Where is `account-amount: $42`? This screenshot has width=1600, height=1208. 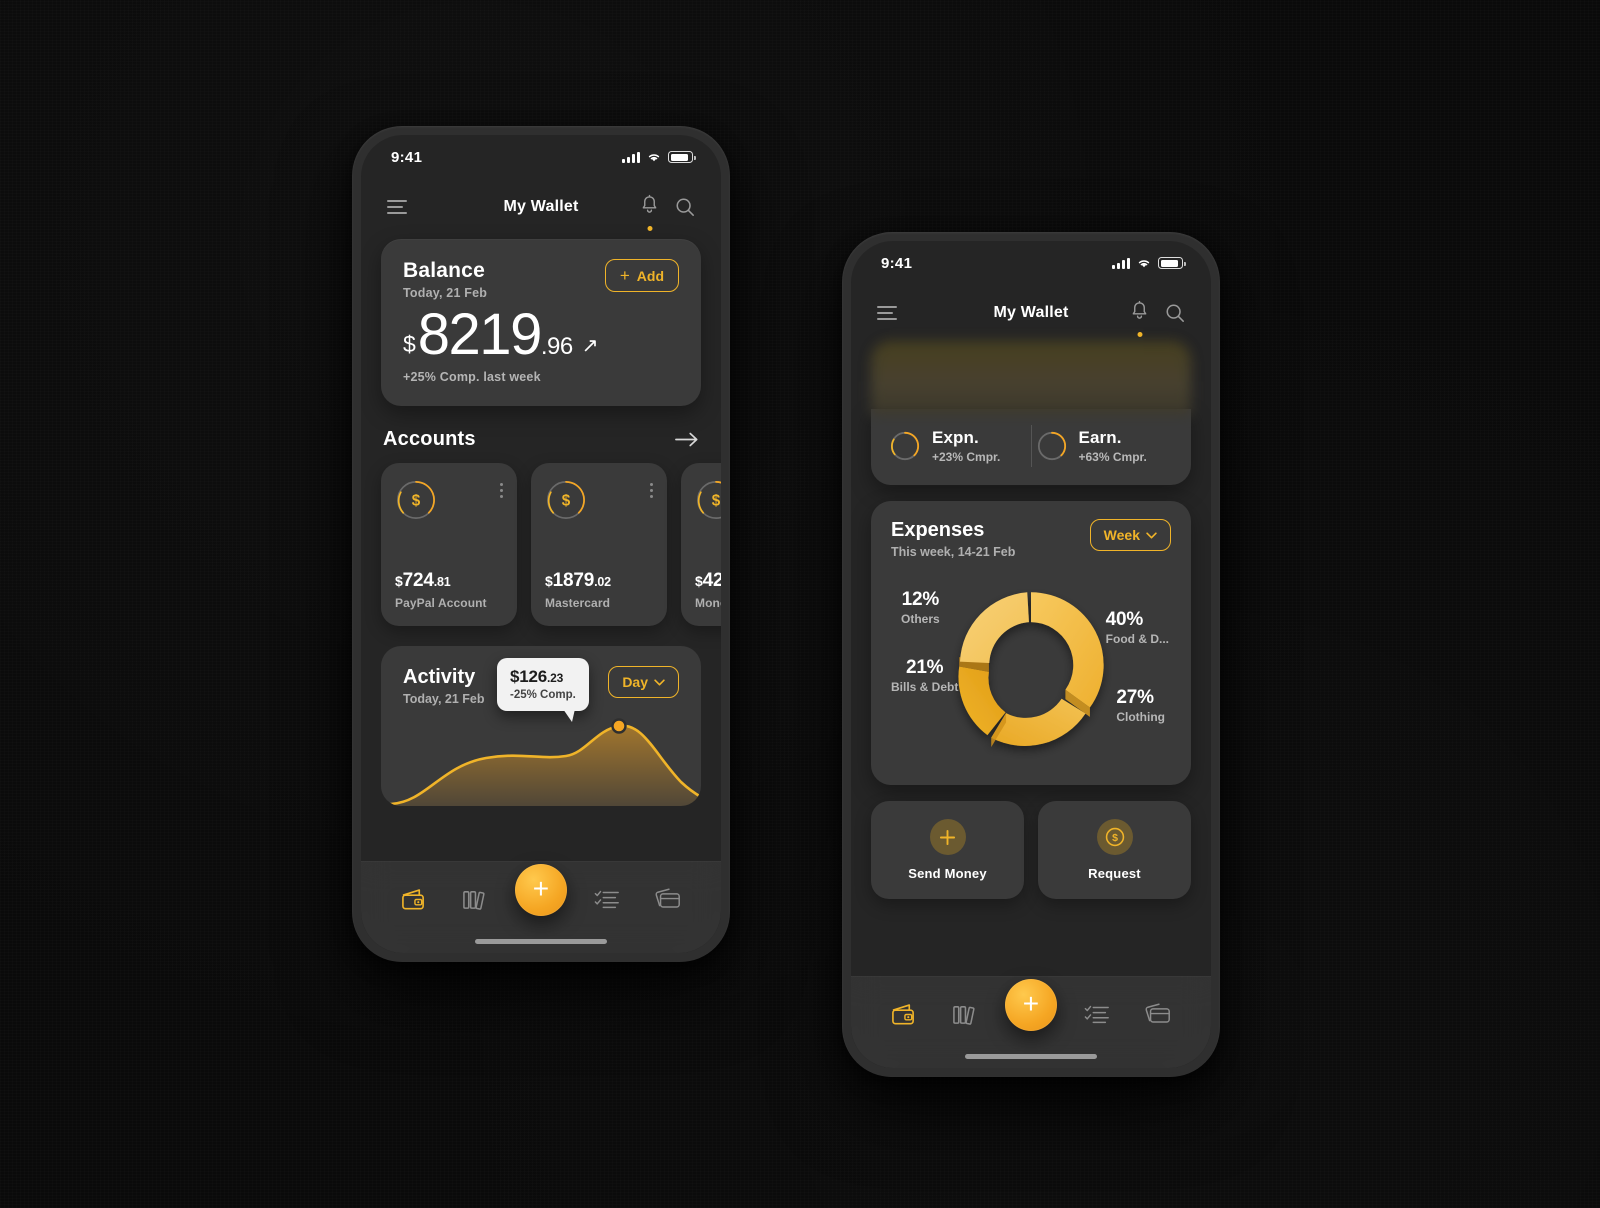
account-amount: $42 is located at coordinates (708, 581).